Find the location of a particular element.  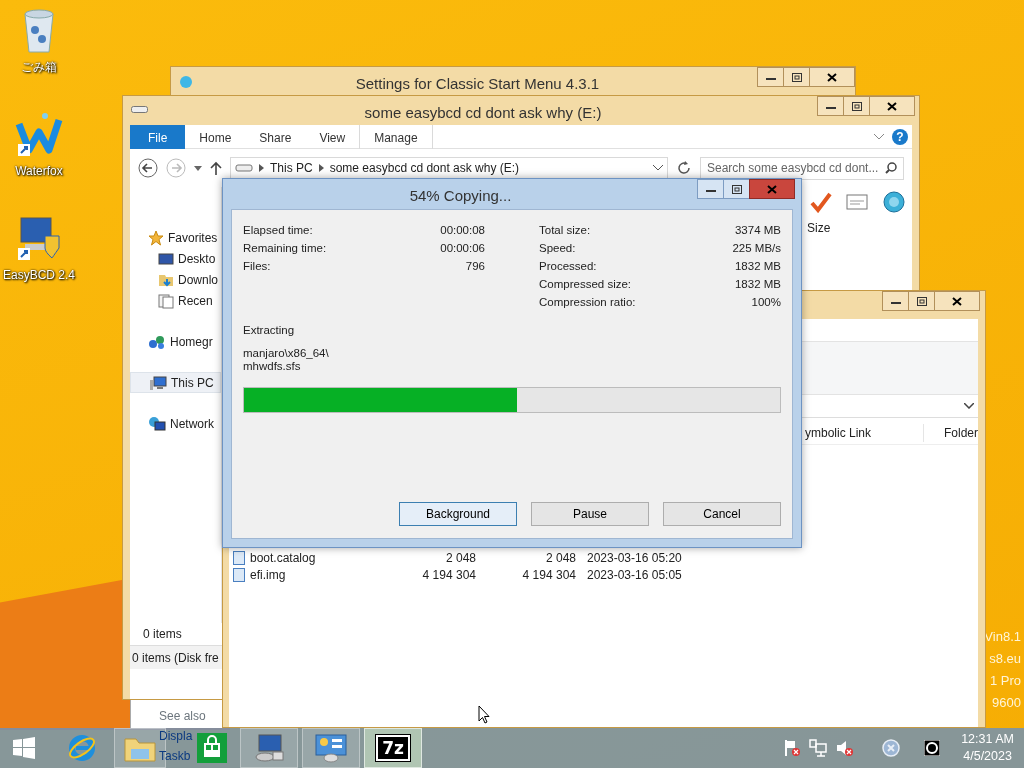

ribbon-tab: Home is located at coordinates (215, 136).